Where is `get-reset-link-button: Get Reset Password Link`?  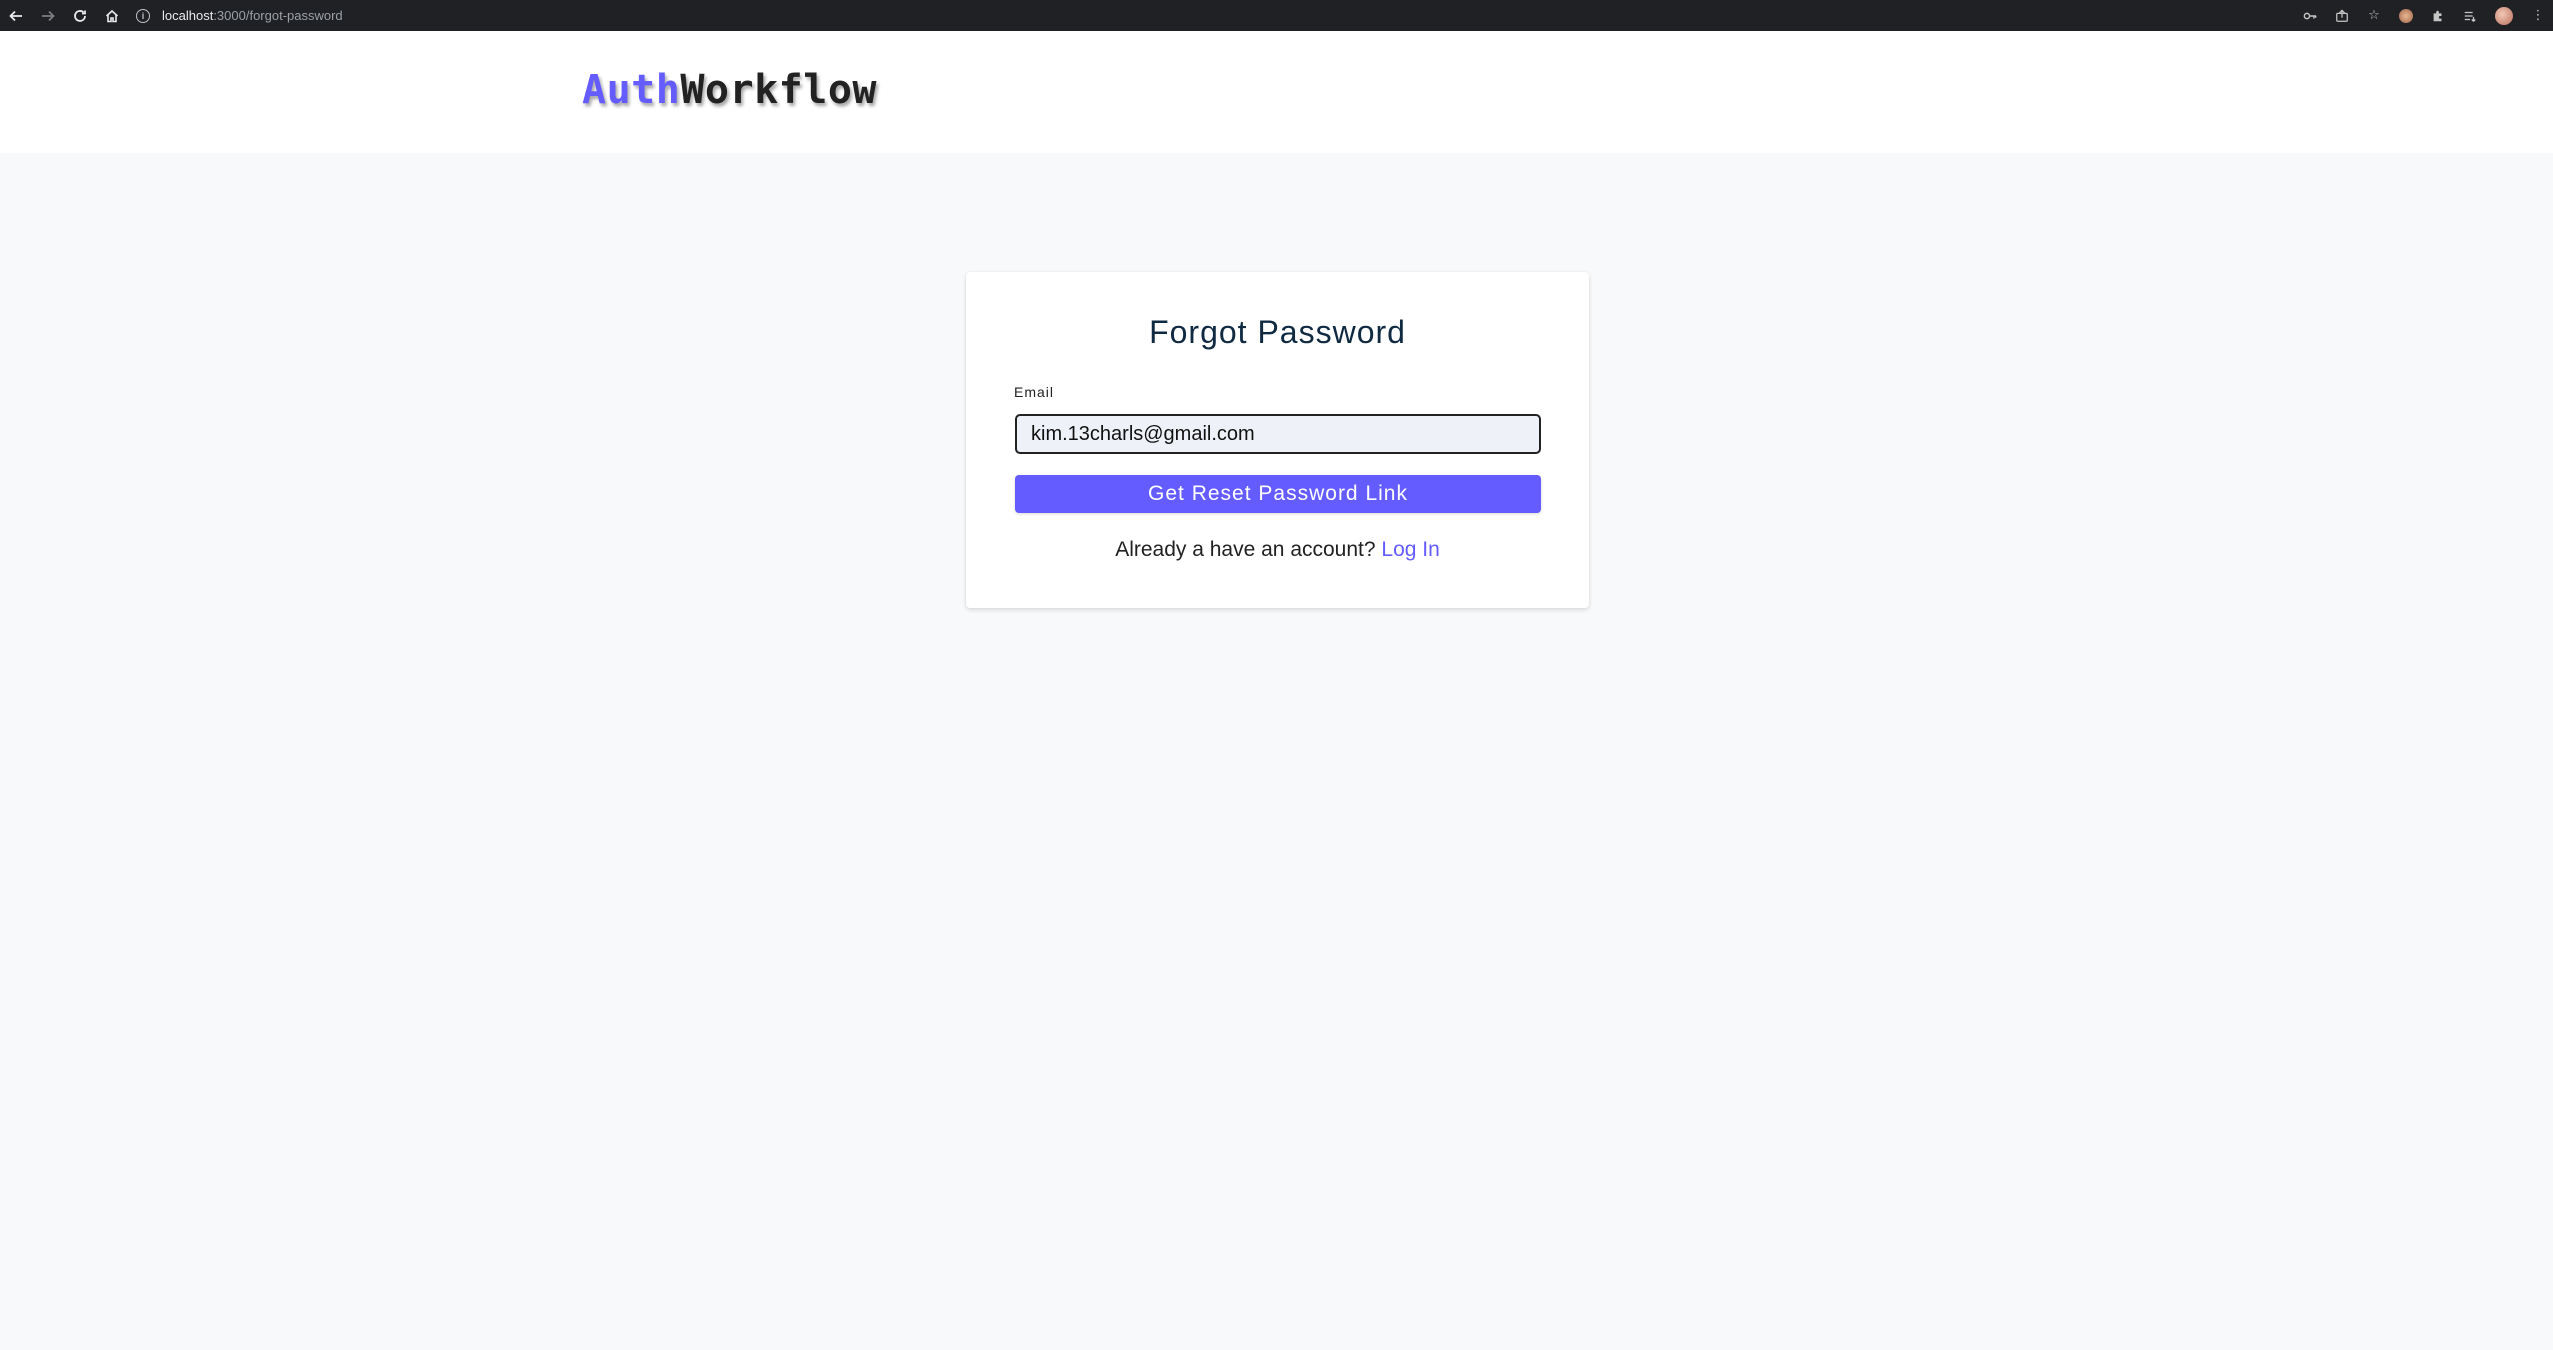 get-reset-link-button: Get Reset Password Link is located at coordinates (1278, 494).